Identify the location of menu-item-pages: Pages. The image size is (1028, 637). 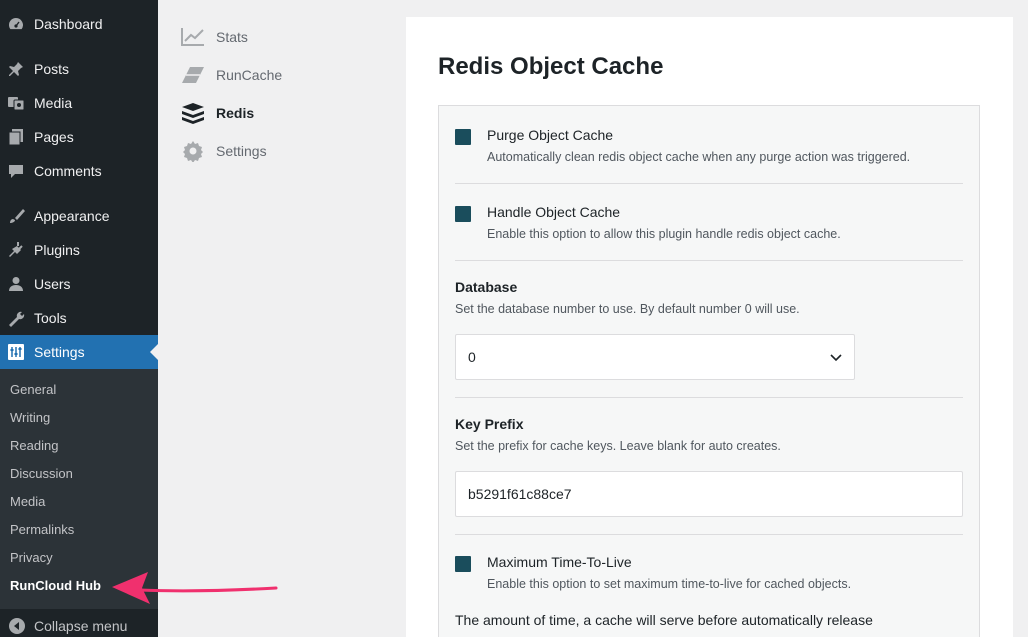
(79, 137).